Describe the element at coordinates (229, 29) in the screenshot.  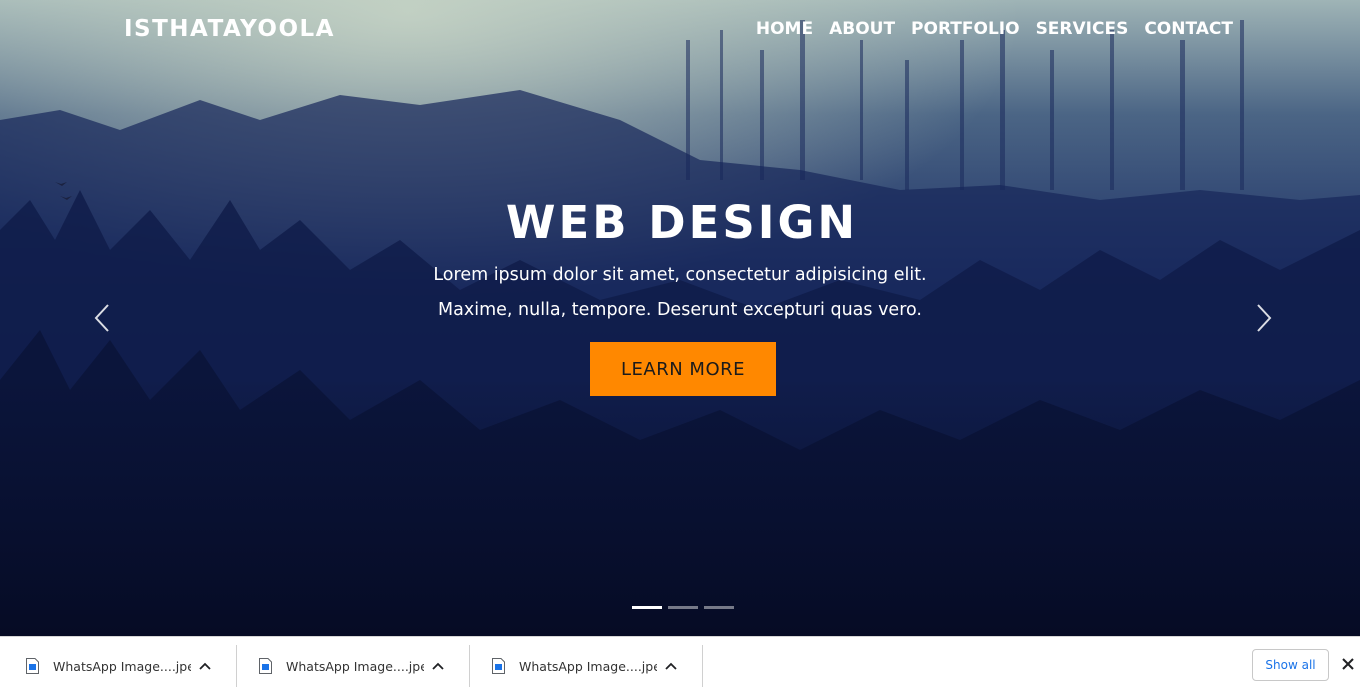
I see `site-brand-logo: ISTHATAYOOLA` at that location.